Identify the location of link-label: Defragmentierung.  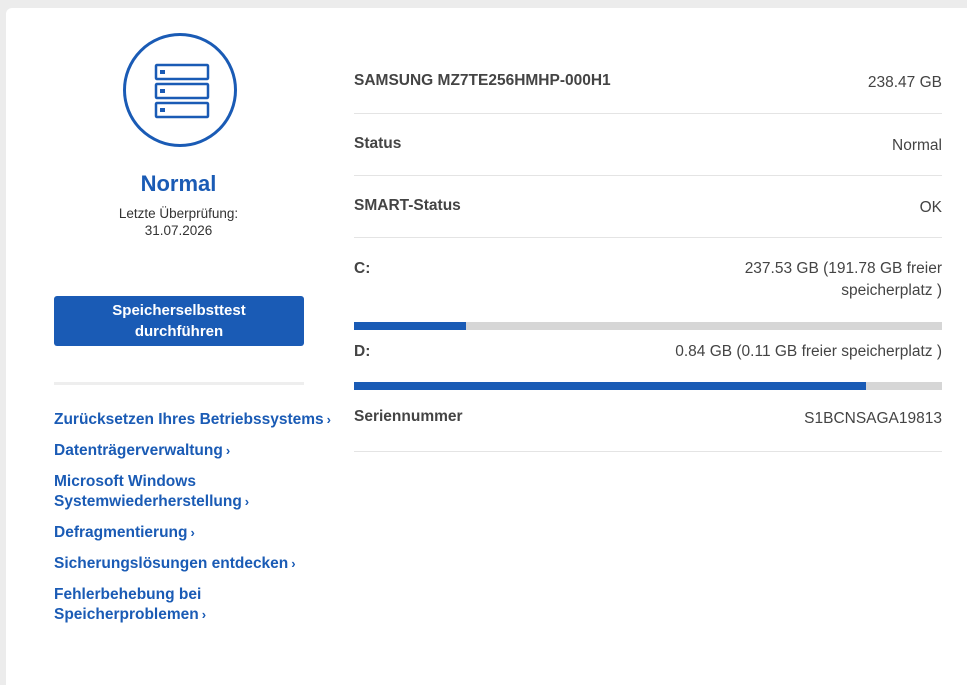
(121, 532).